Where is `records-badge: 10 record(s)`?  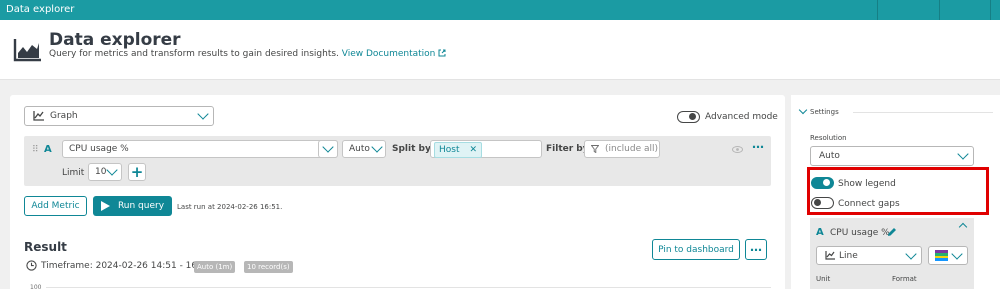
records-badge: 10 record(s) is located at coordinates (268, 267).